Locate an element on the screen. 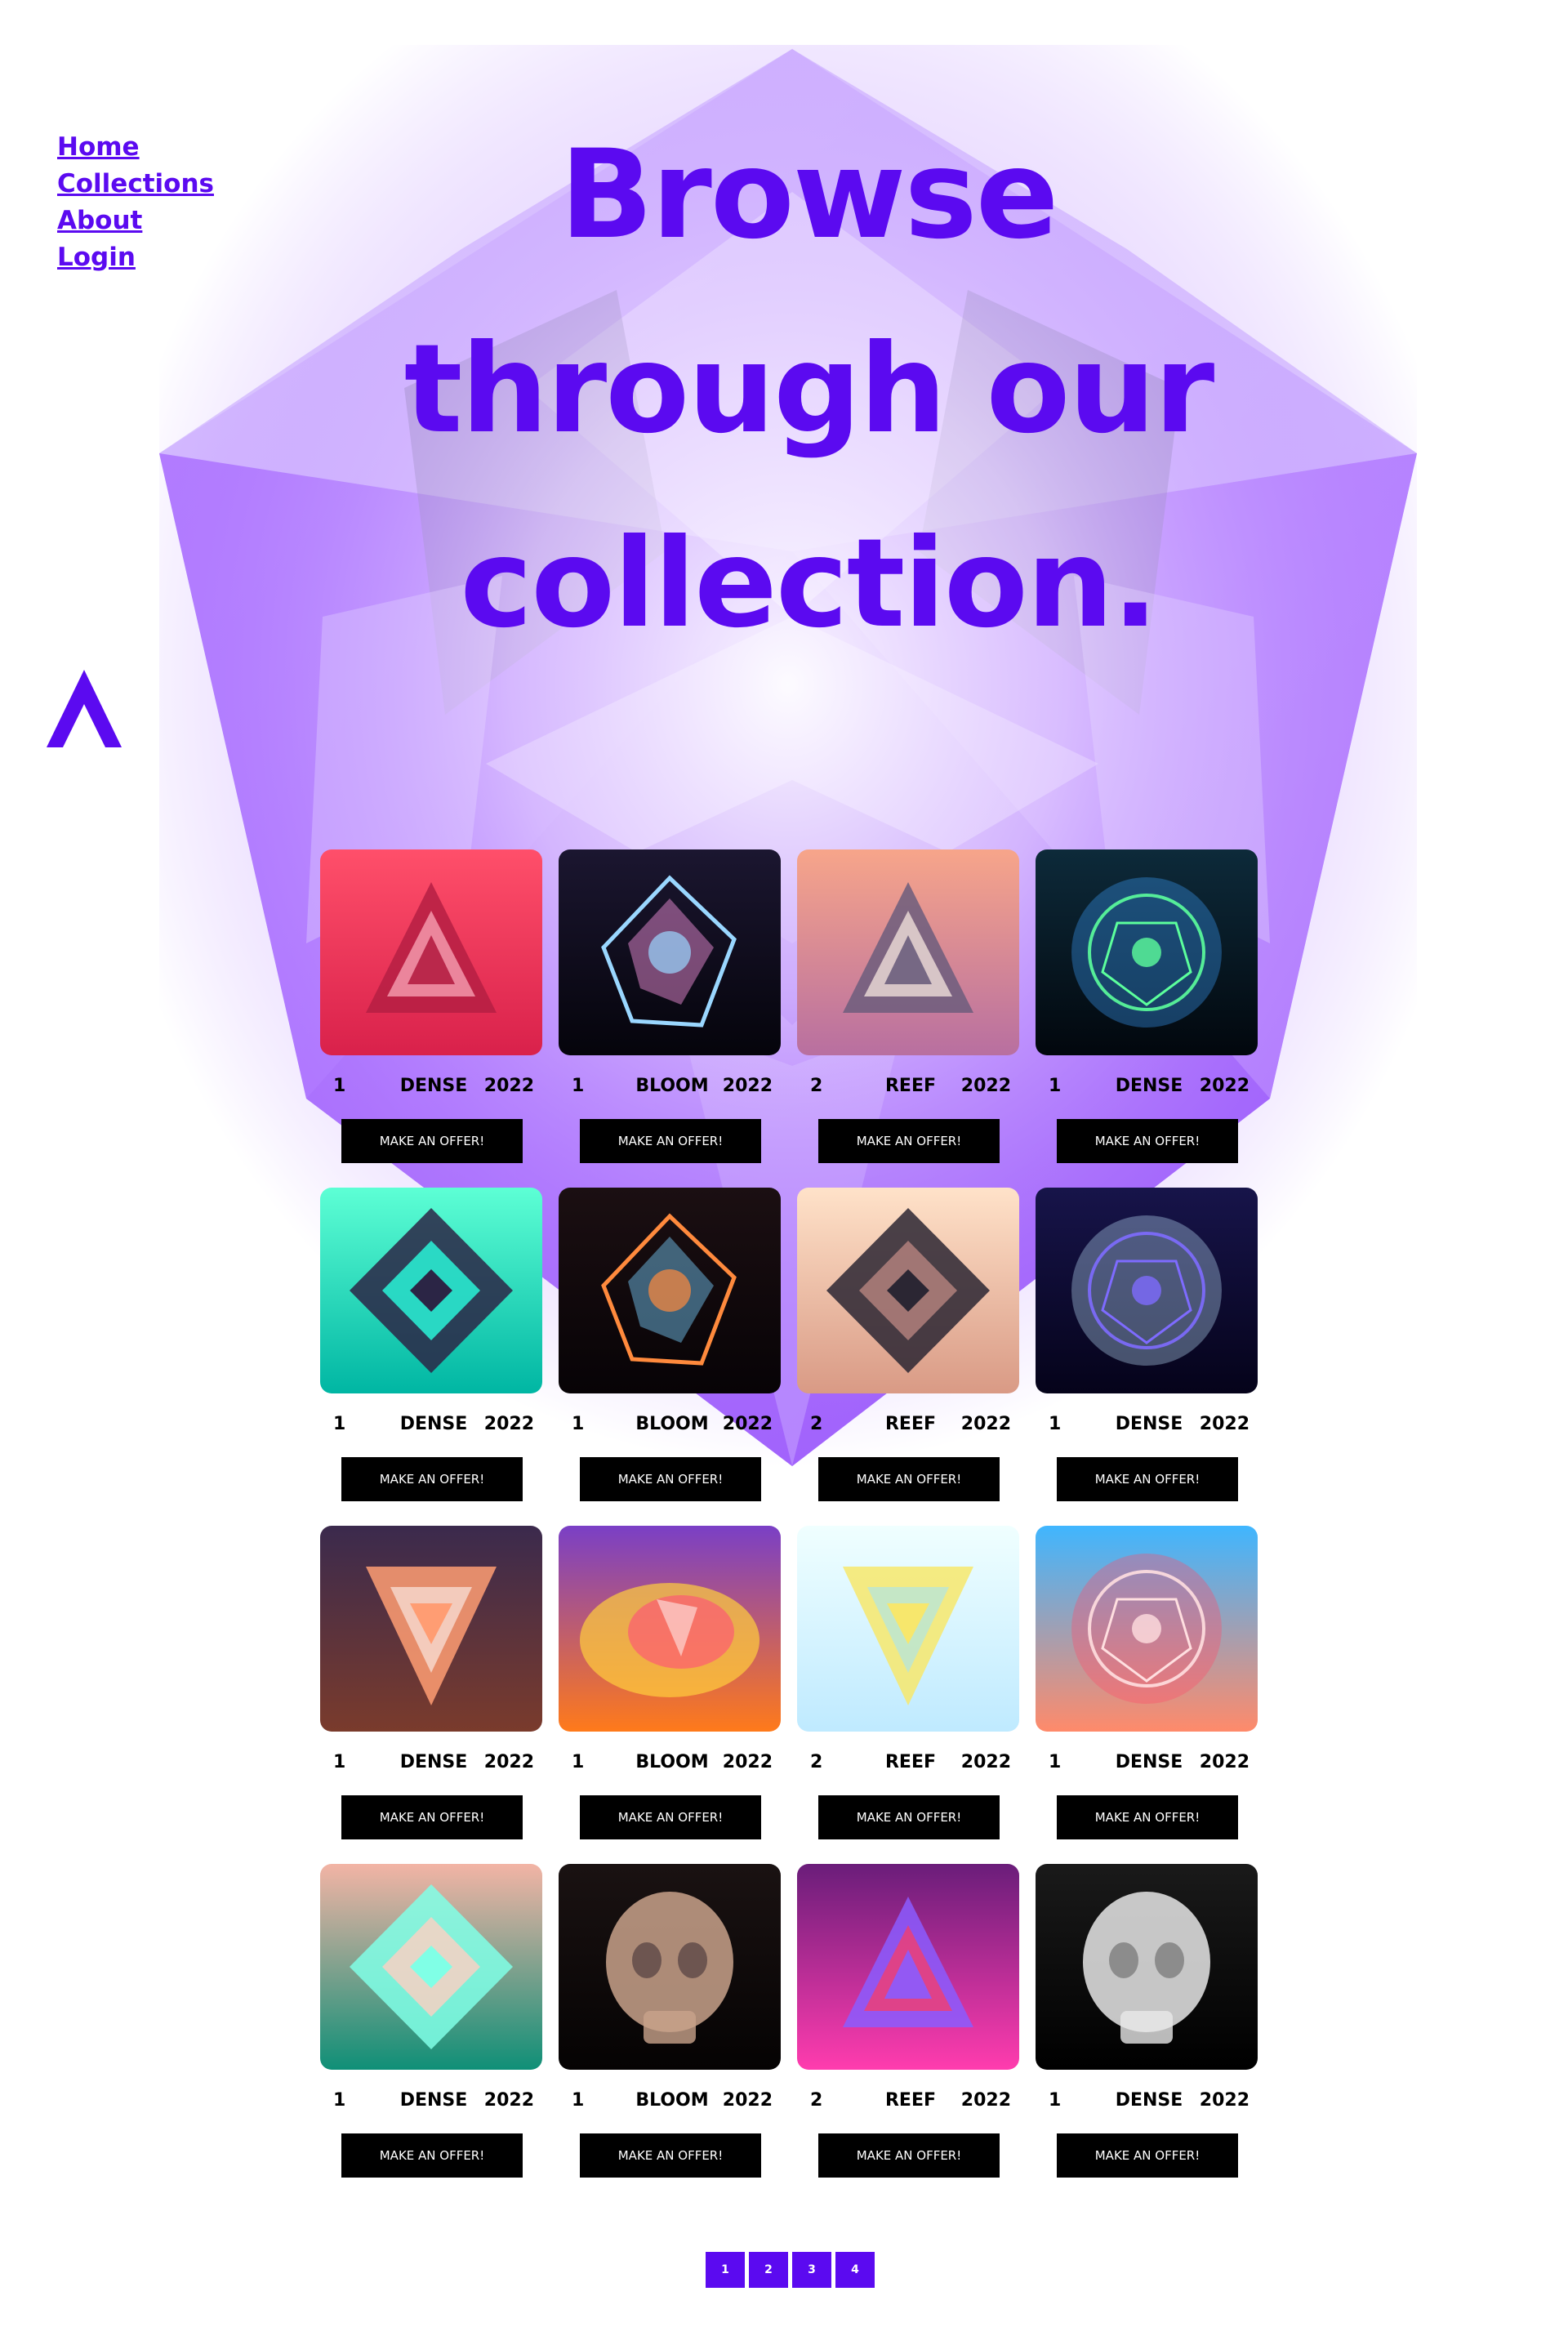 Image resolution: width=1568 pixels, height=2345 pixels. page-title: Browse through our collection. is located at coordinates (809, 389).